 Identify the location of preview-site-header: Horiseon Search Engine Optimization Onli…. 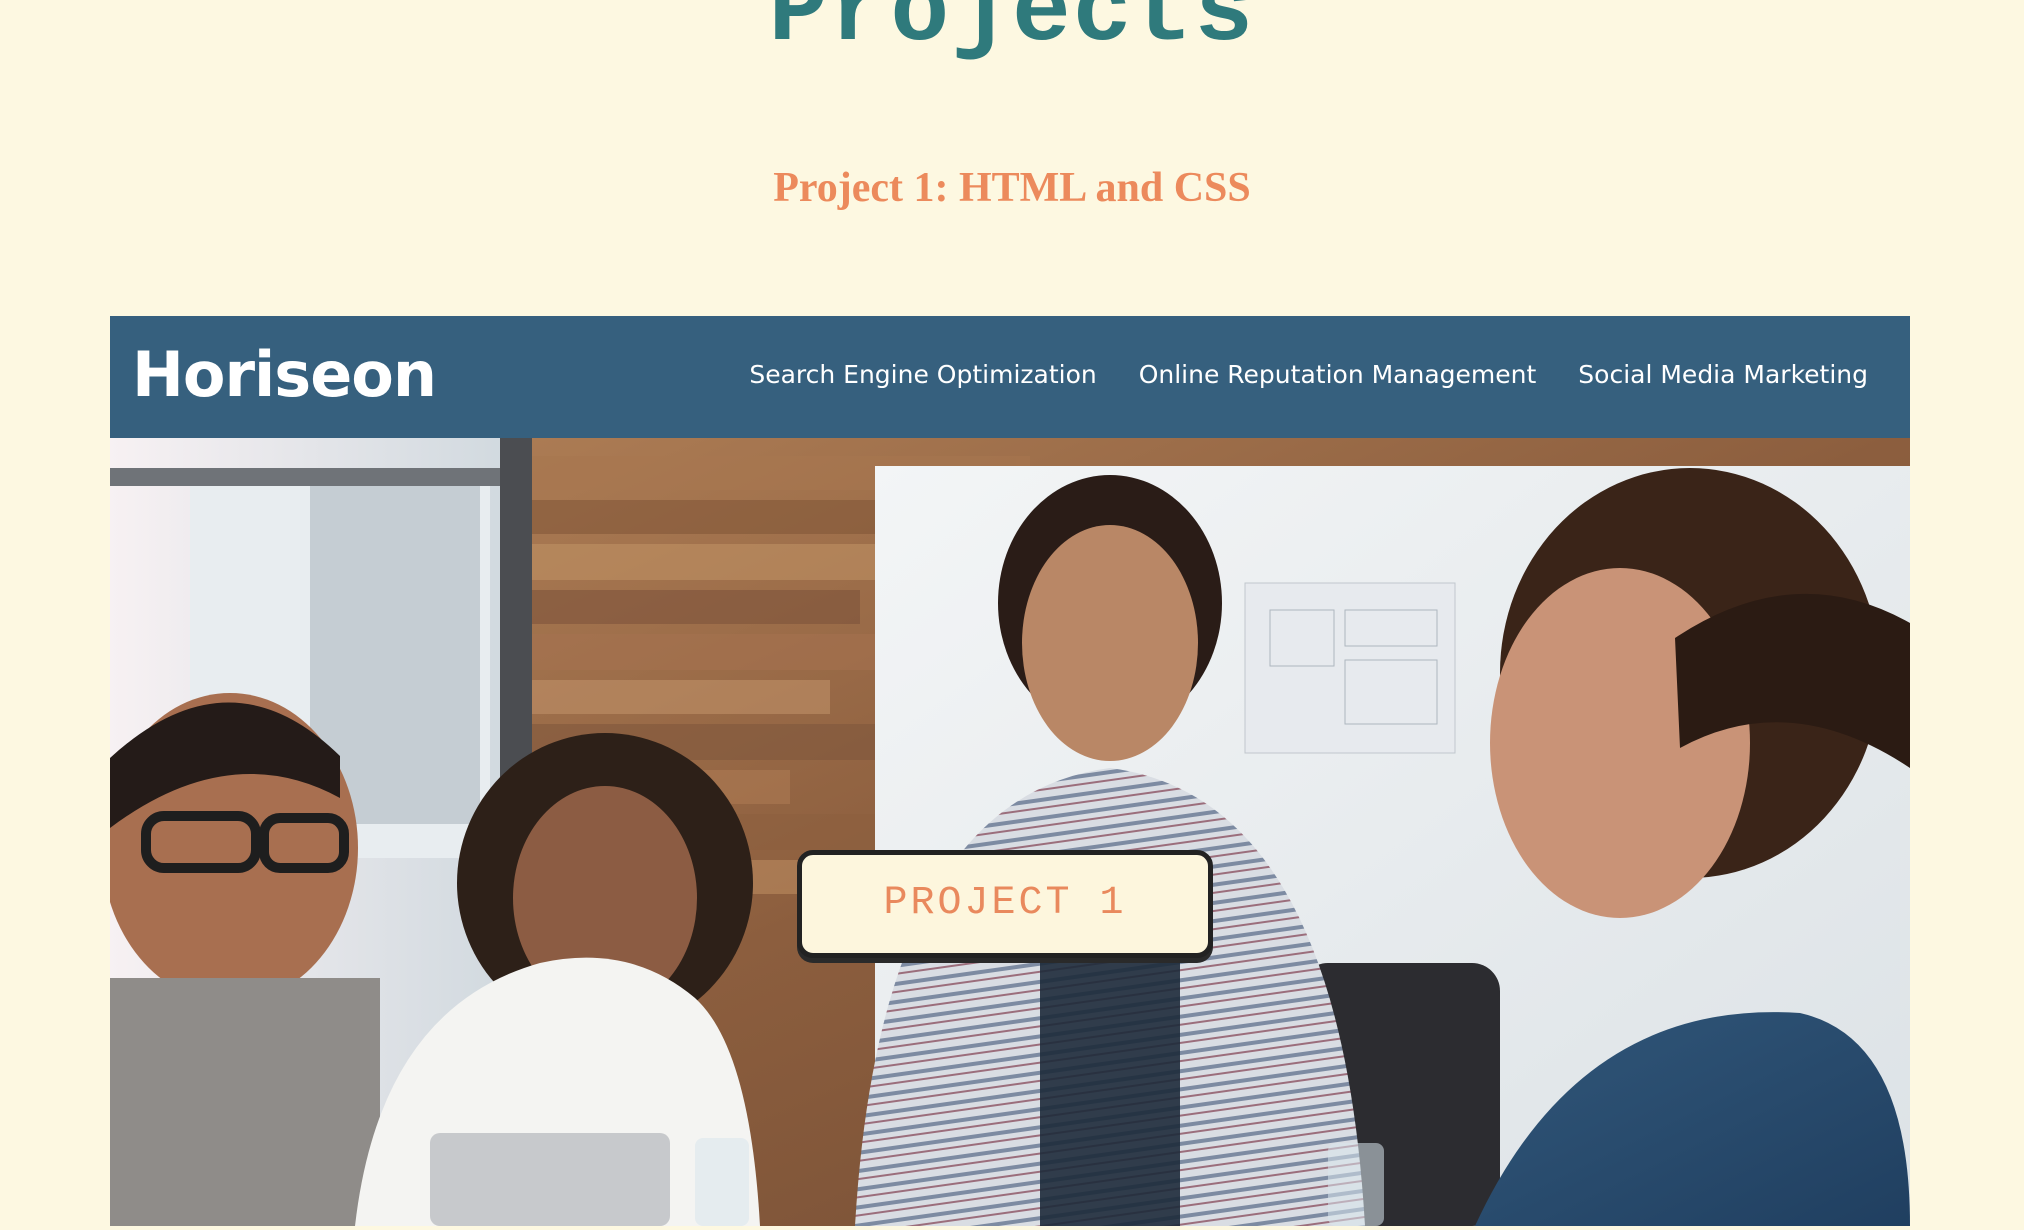
(1010, 377).